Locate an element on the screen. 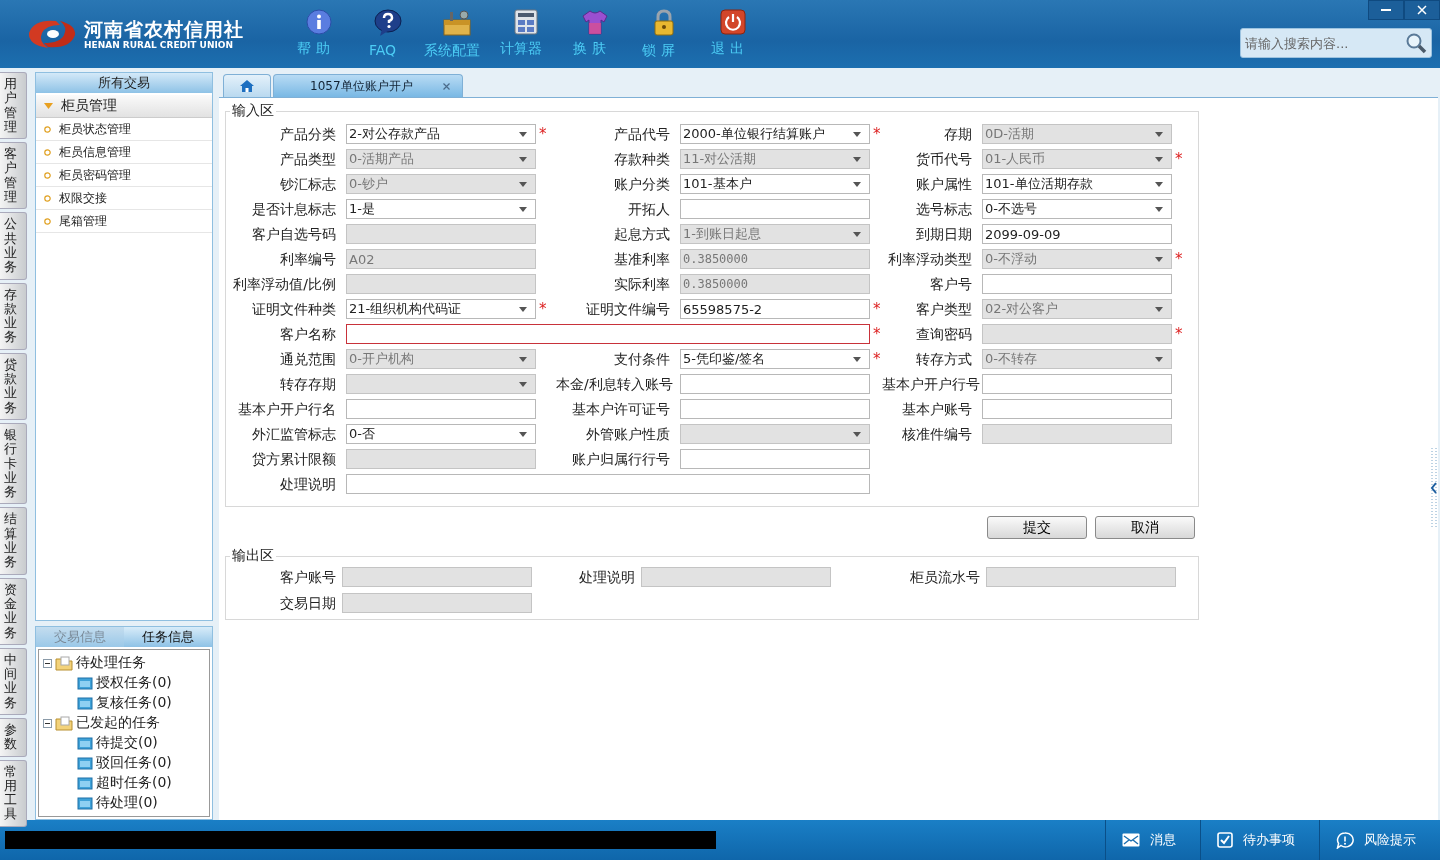 This screenshot has height=860, width=1440. field-label: 贷方累计限额 is located at coordinates (294, 459).